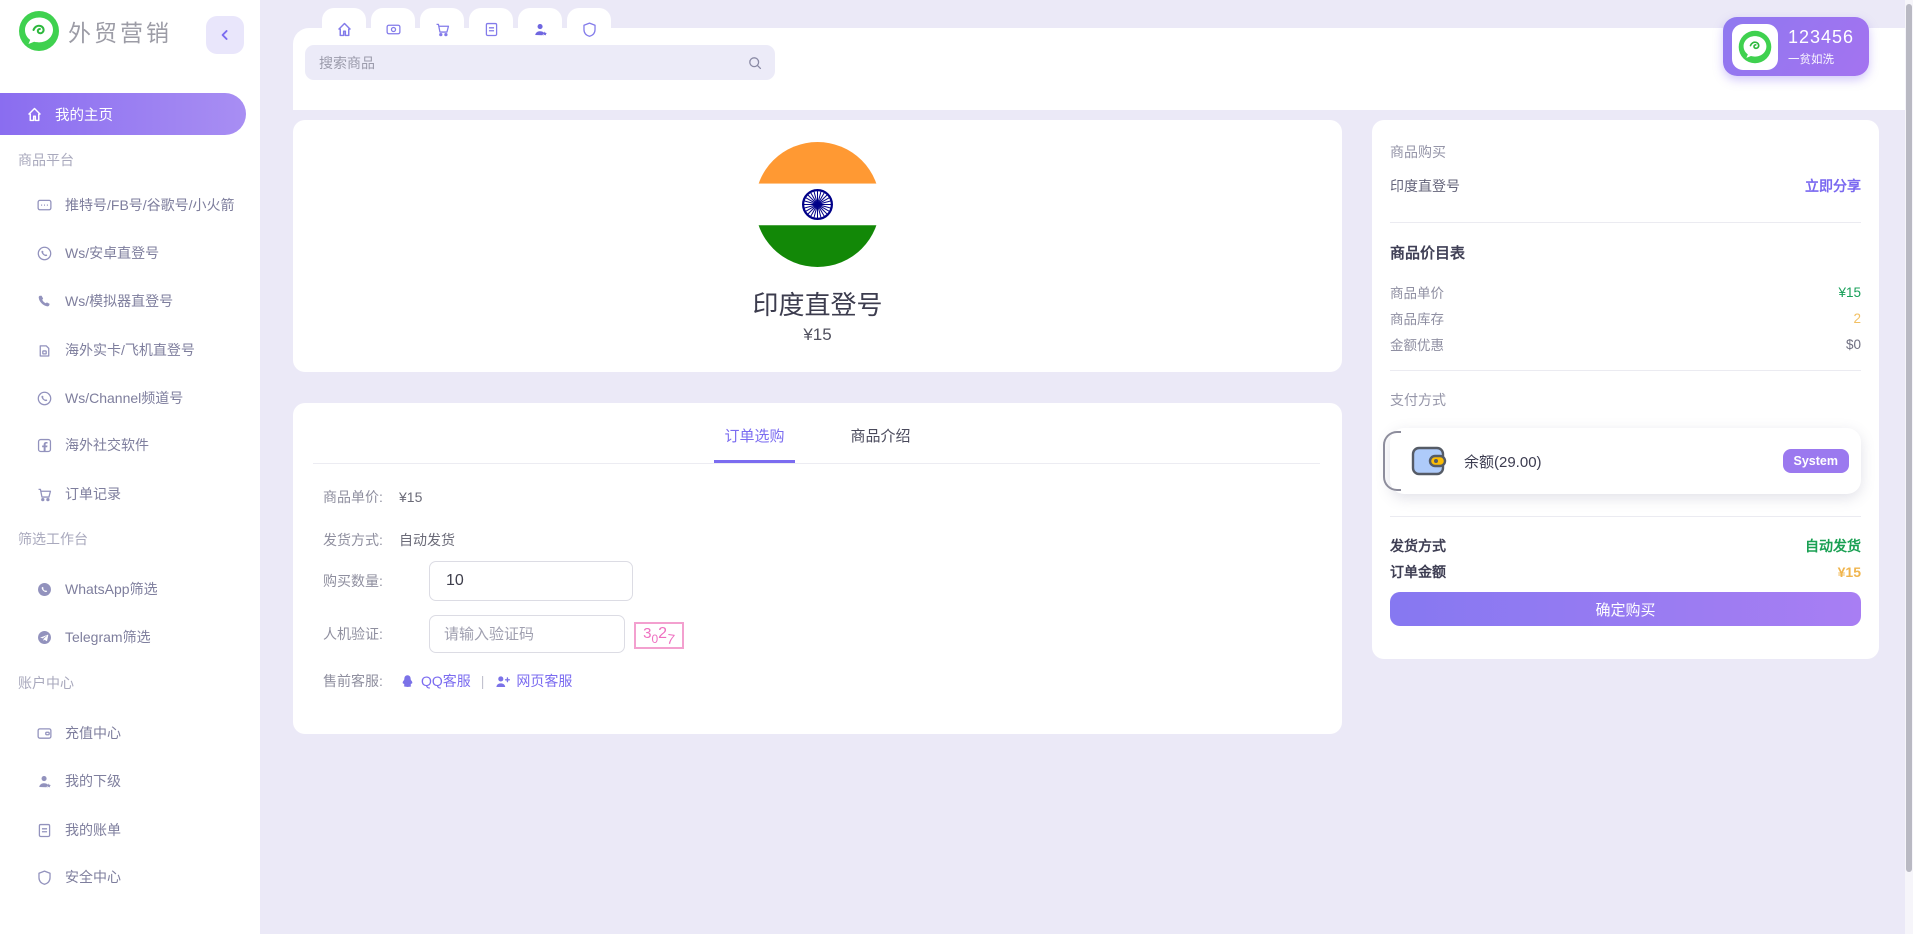 This screenshot has height=934, width=1913. What do you see at coordinates (130, 733) in the screenshot?
I see `sidebar-item-recharge: 充值中心` at bounding box center [130, 733].